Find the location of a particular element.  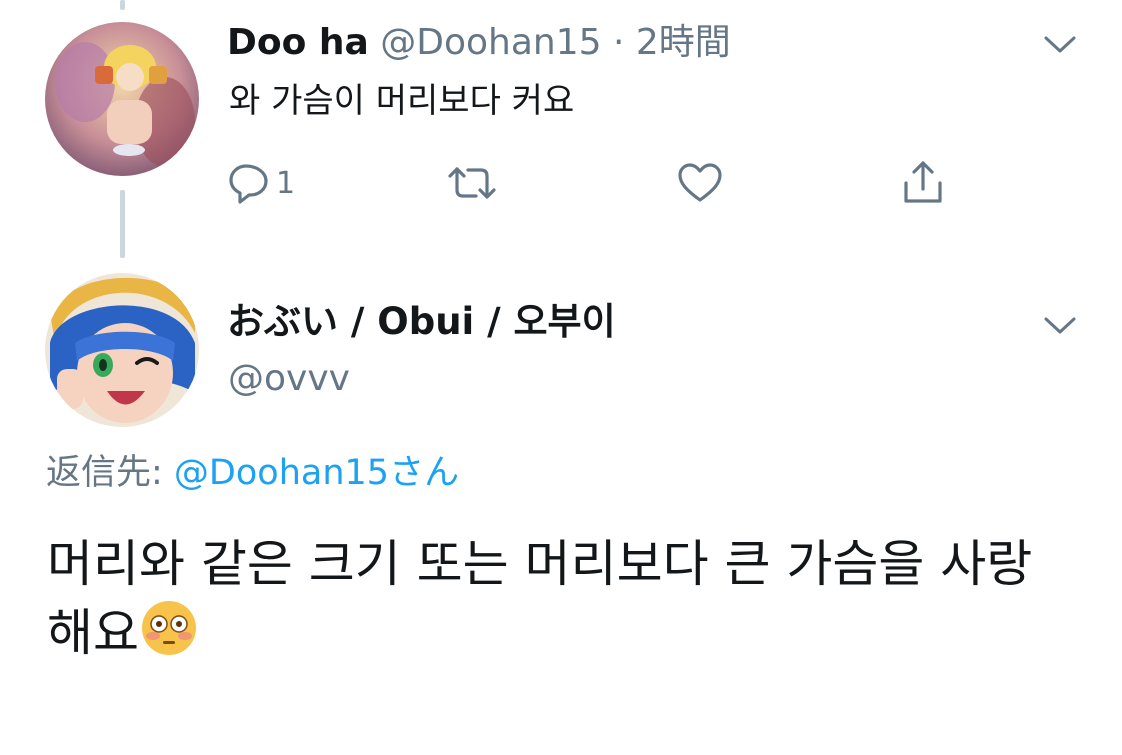

reply-mention-link: @Doohan15さん is located at coordinates (316, 473).